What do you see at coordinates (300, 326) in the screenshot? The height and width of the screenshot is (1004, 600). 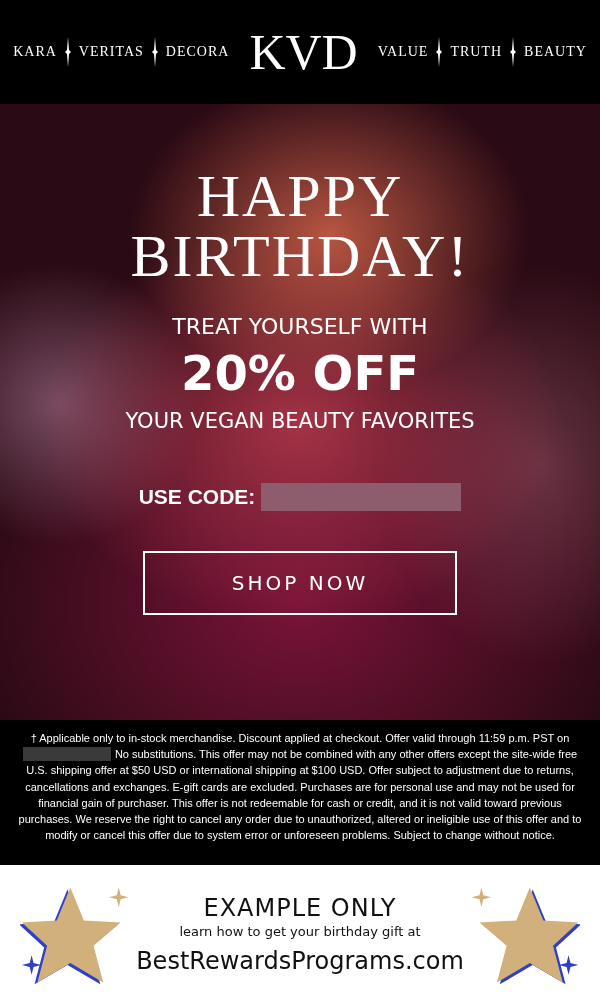 I see `hero-subtitle: TREAT YOURSELF WITH` at bounding box center [300, 326].